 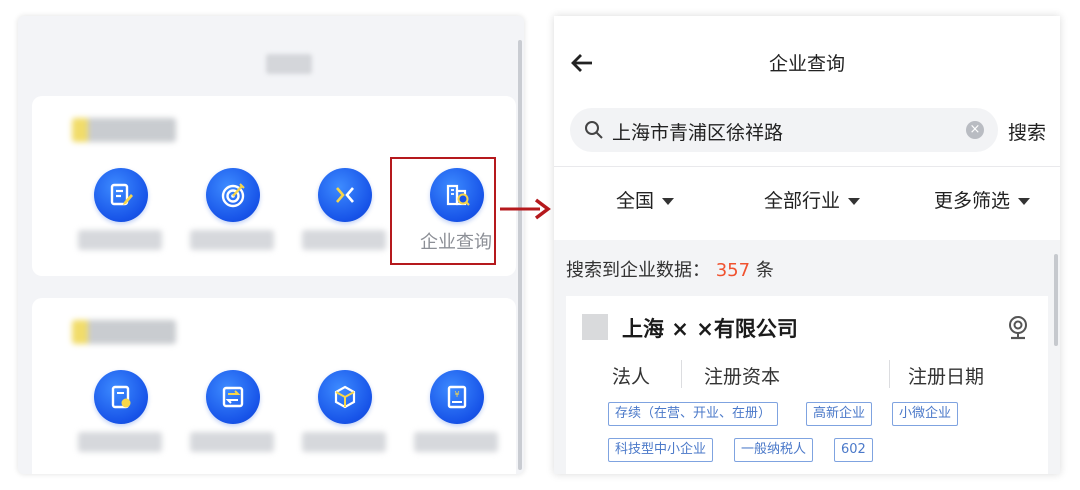 What do you see at coordinates (1018, 328) in the screenshot?
I see `camera-icon` at bounding box center [1018, 328].